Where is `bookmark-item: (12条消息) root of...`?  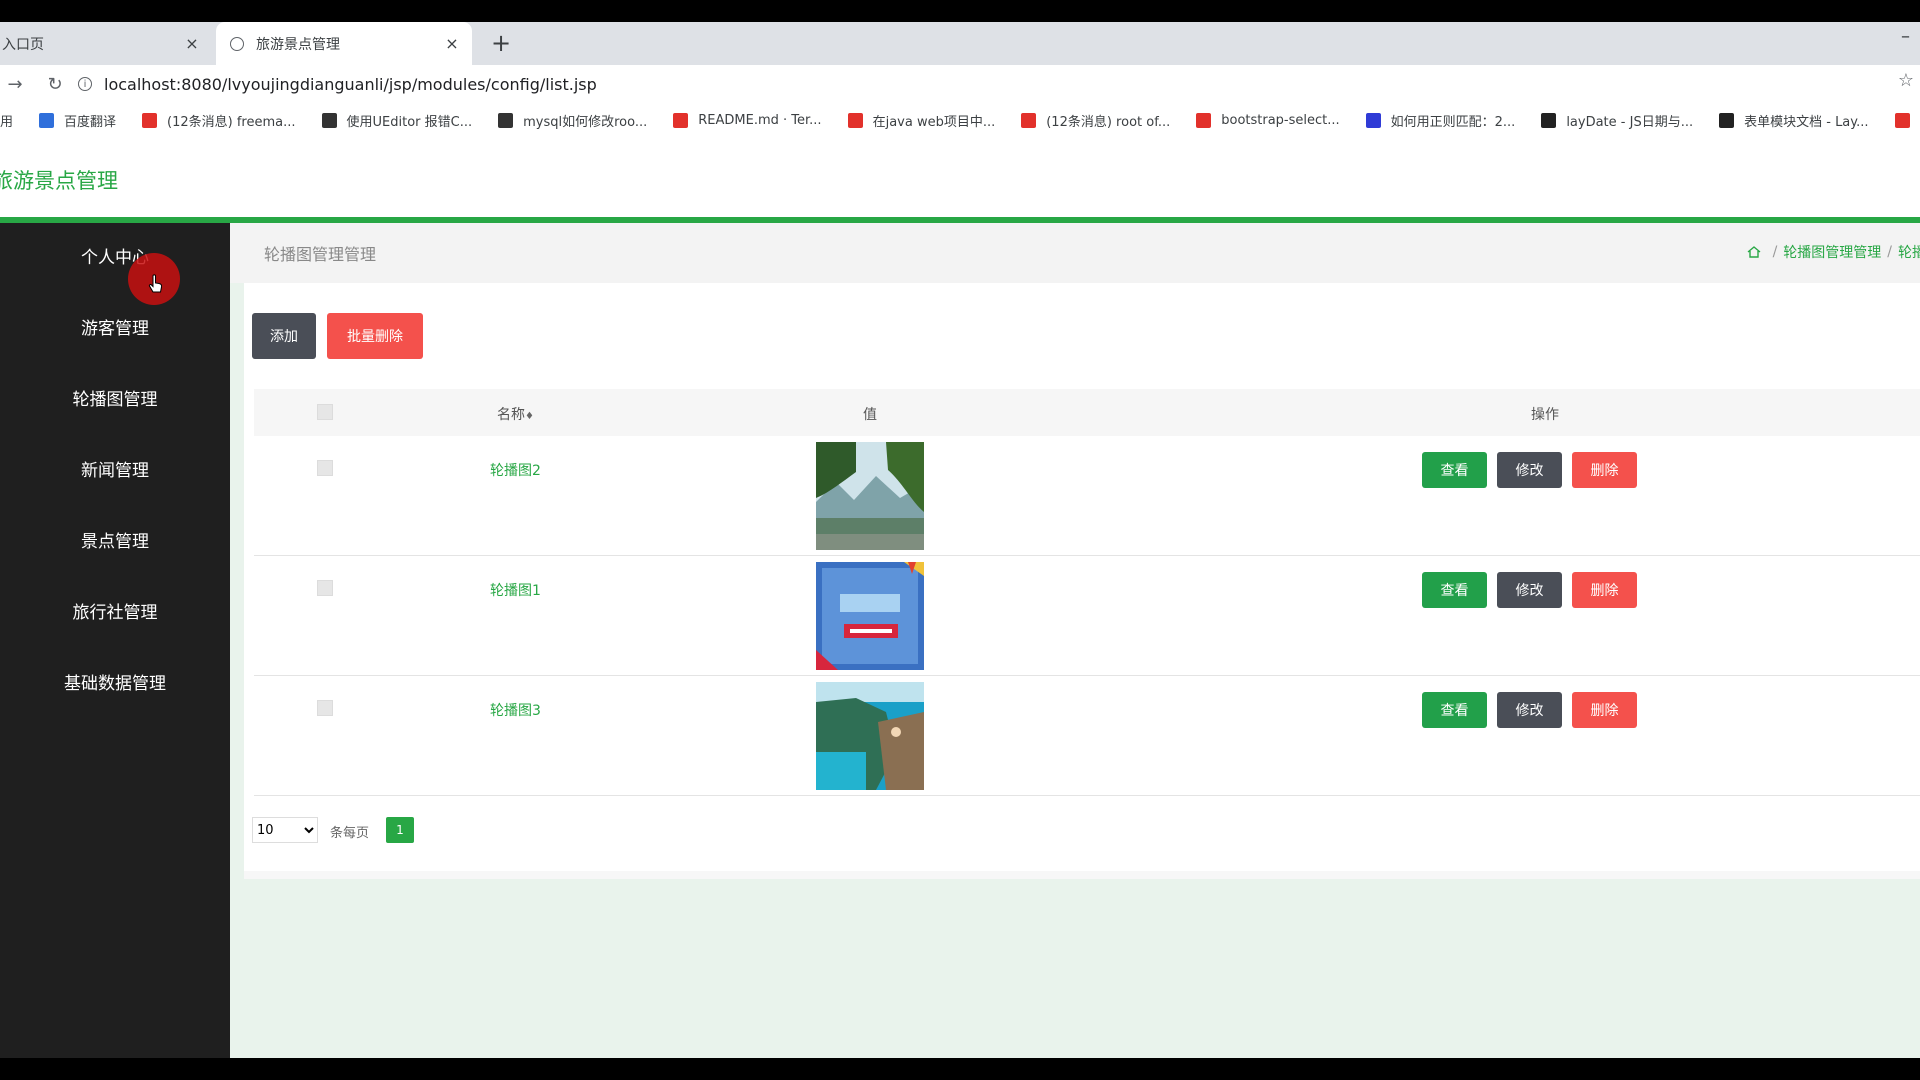
bookmark-item: (12条消息) root of... is located at coordinates (1095, 120).